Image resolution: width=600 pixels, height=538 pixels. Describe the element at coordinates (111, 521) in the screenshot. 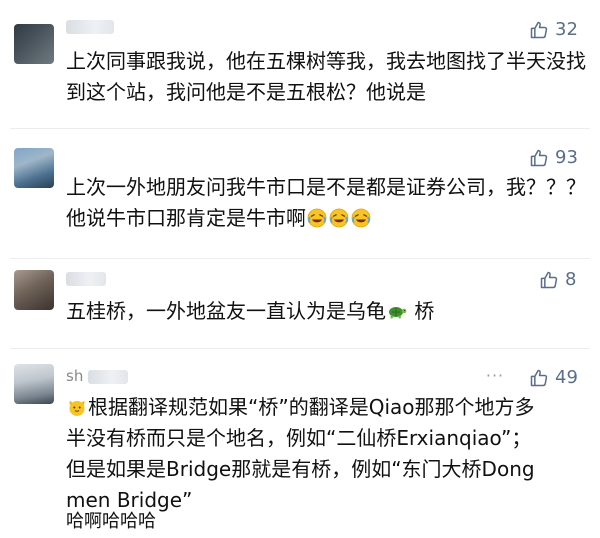

I see `comment-second-line: 哈啊哈哈哈` at that location.